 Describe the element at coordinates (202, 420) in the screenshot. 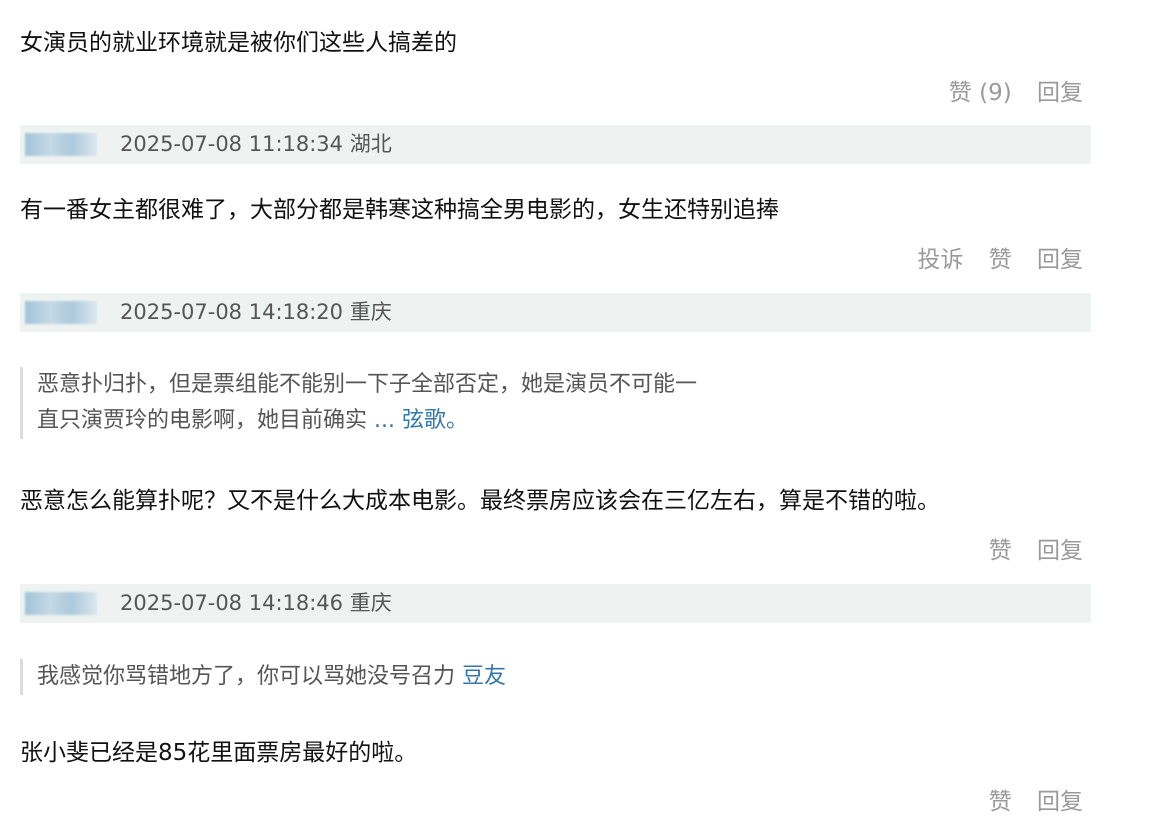

I see `quote-text: 直只演贾玲的电影啊，她目前确实` at that location.